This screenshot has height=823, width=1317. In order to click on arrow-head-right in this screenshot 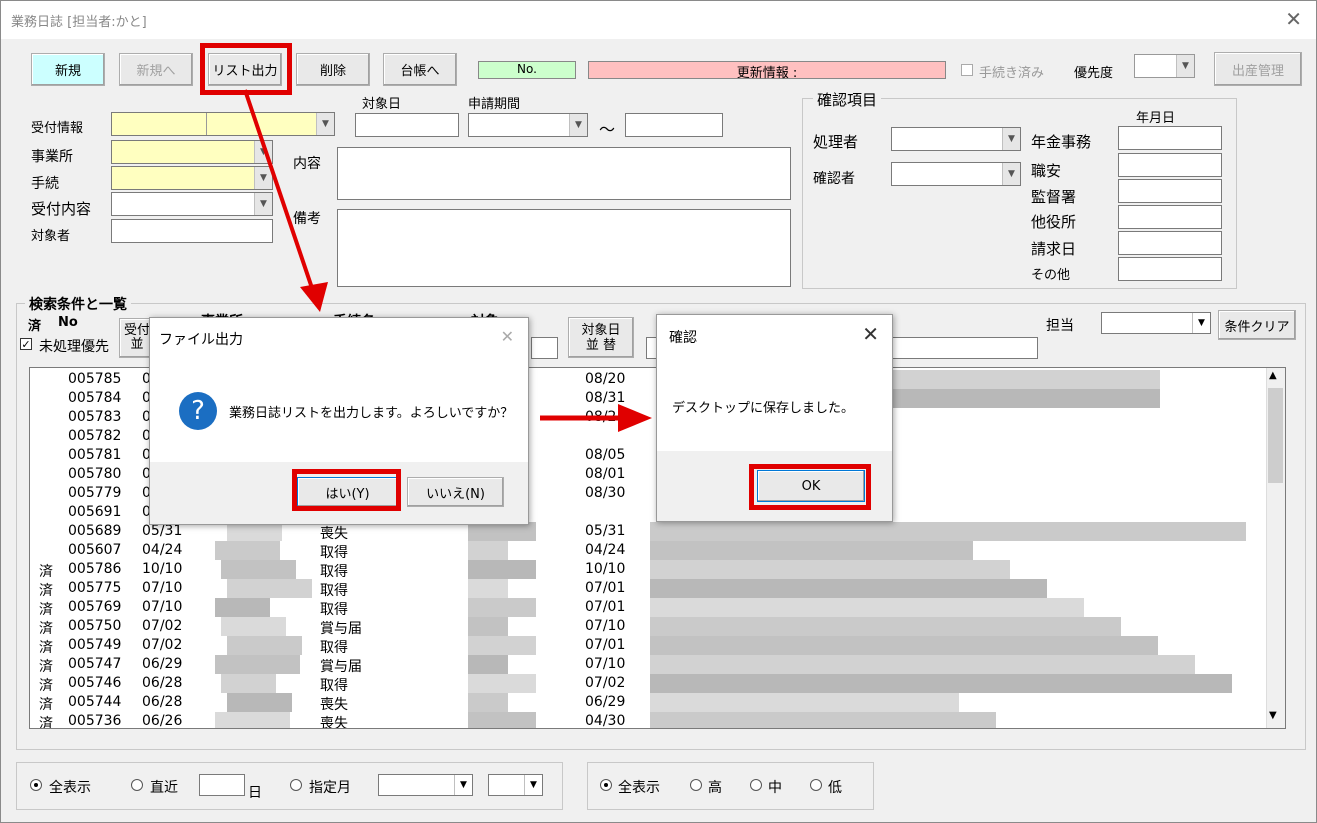, I will do `click(635, 418)`.